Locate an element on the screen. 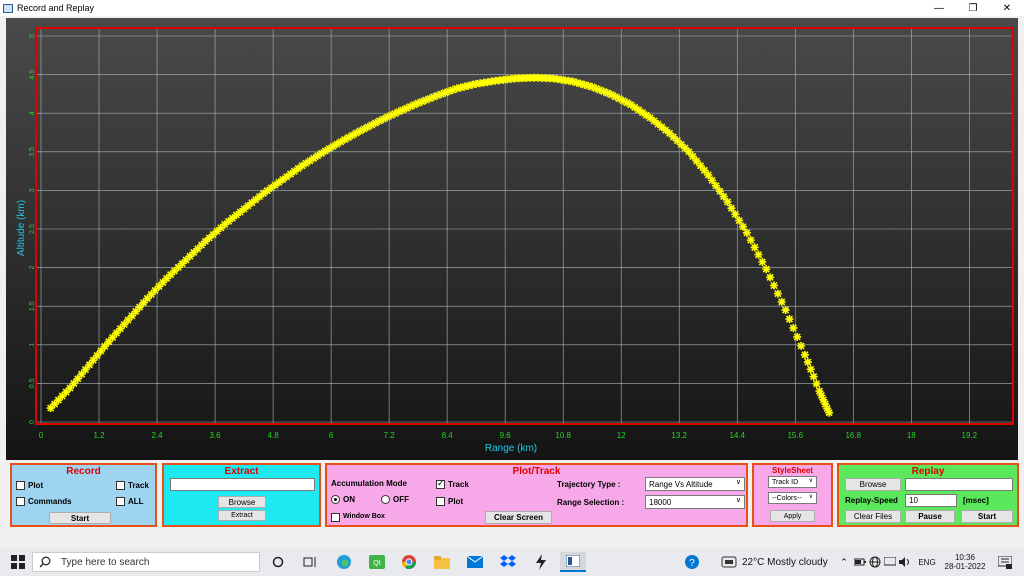 The width and height of the screenshot is (1024, 576). search-icon is located at coordinates (45, 562).